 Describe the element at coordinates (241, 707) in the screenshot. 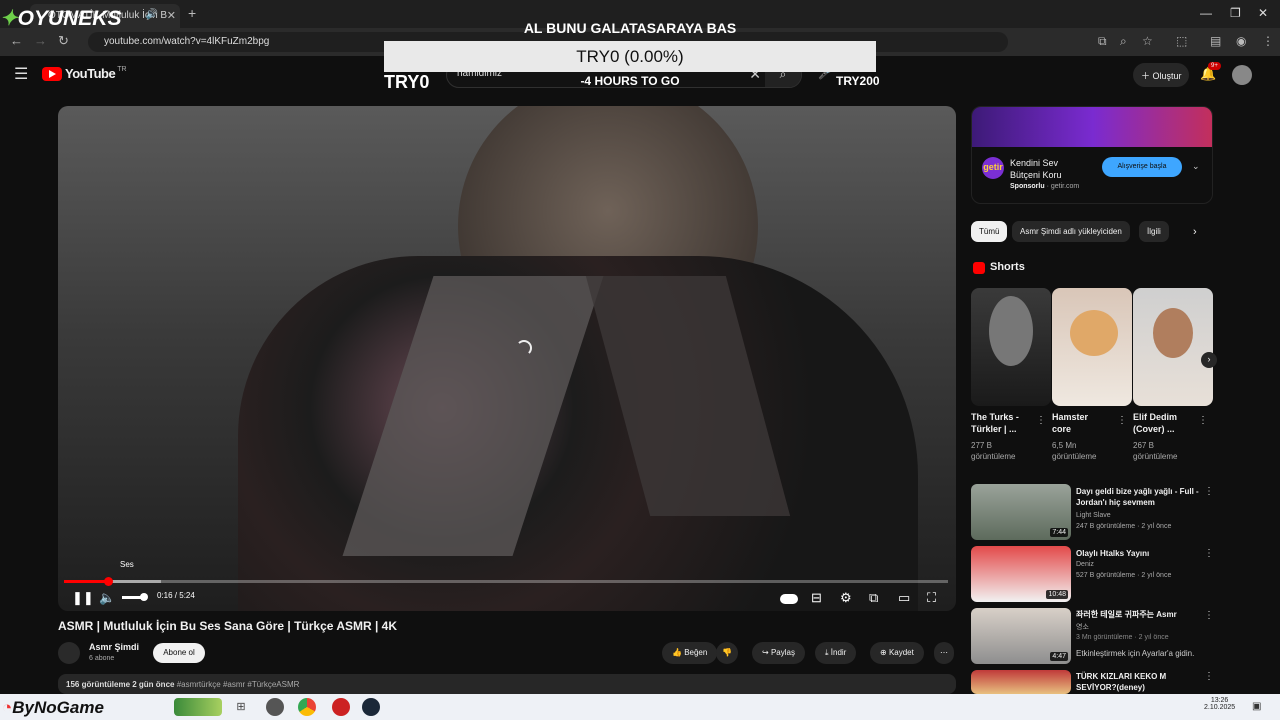

I see `task-view-icon: ⊞` at that location.